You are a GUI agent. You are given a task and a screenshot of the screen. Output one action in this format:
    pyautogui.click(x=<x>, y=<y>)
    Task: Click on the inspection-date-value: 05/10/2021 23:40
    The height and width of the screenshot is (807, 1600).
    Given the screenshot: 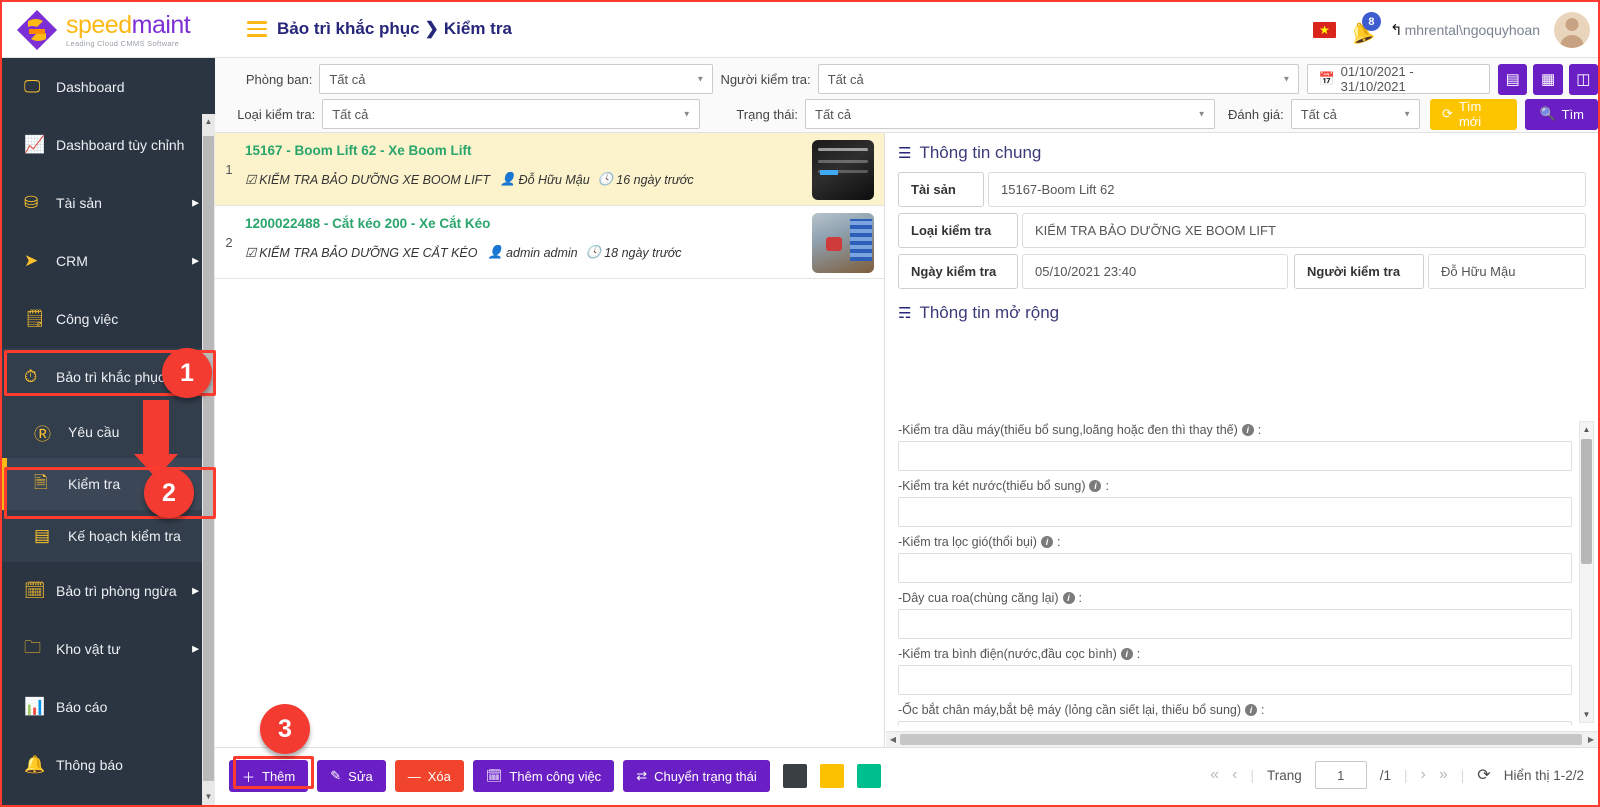 What is the action you would take?
    pyautogui.click(x=1155, y=271)
    